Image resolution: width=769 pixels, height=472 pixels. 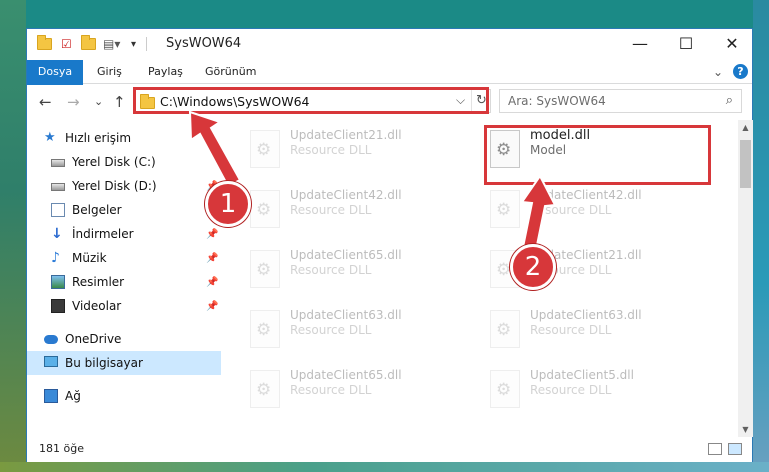 I want to click on nav-item-onedrive: OneDrive, so click(x=124, y=339).